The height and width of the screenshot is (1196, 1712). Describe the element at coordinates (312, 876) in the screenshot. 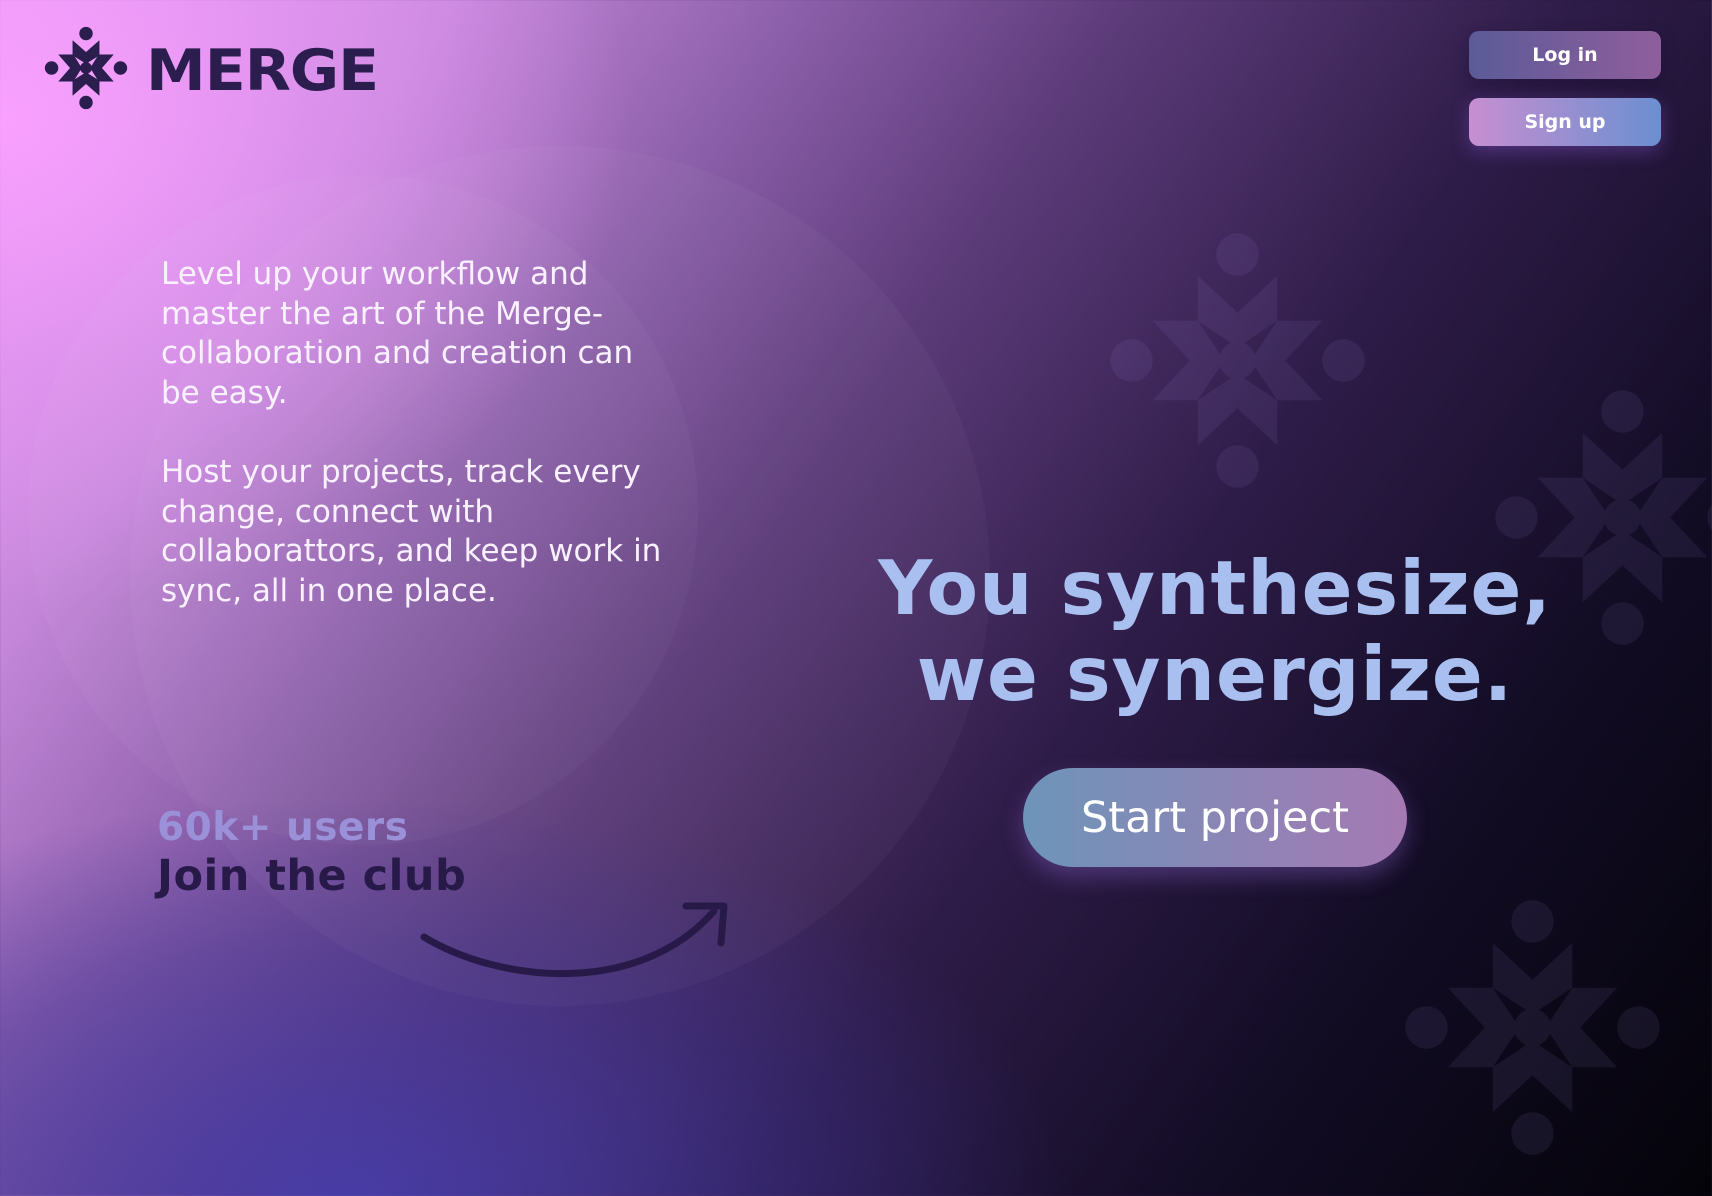

I see `join-club-text: Join the club` at that location.